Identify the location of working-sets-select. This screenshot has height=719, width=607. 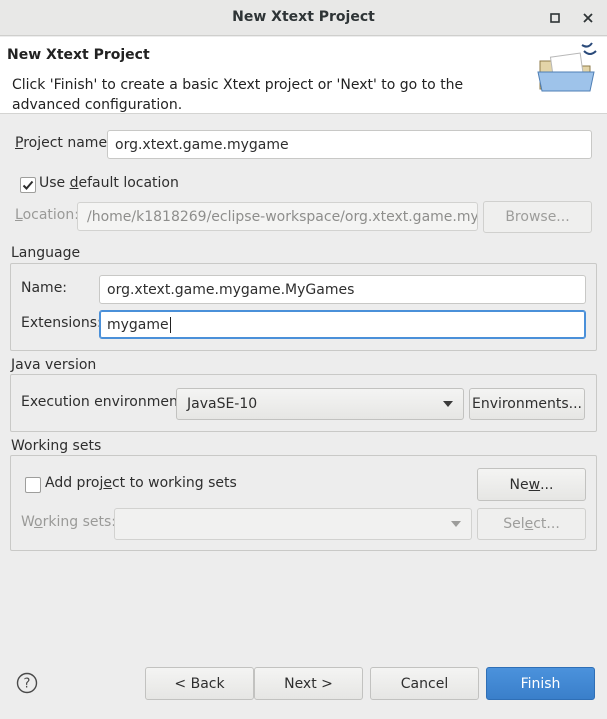
(293, 524).